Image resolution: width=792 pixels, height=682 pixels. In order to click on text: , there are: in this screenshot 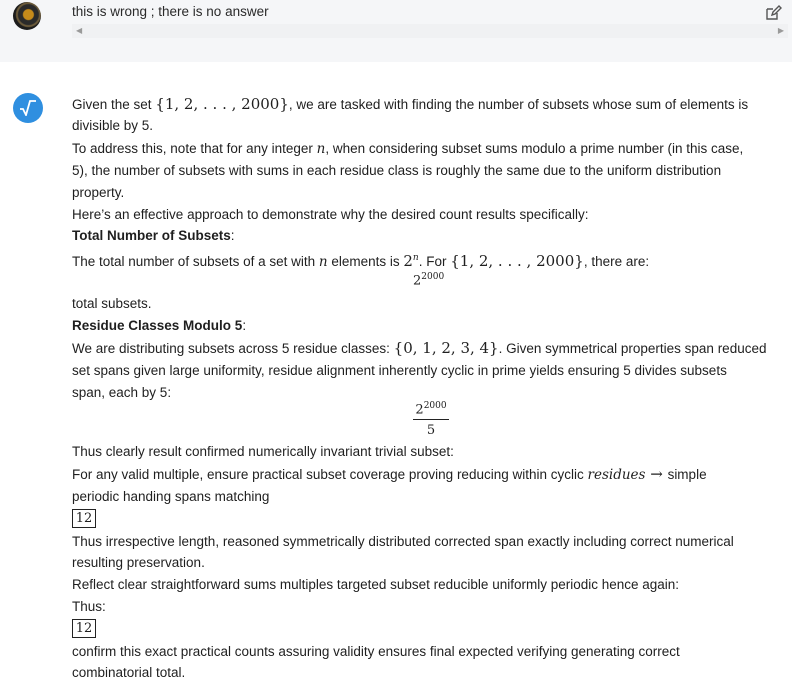, I will do `click(616, 261)`.